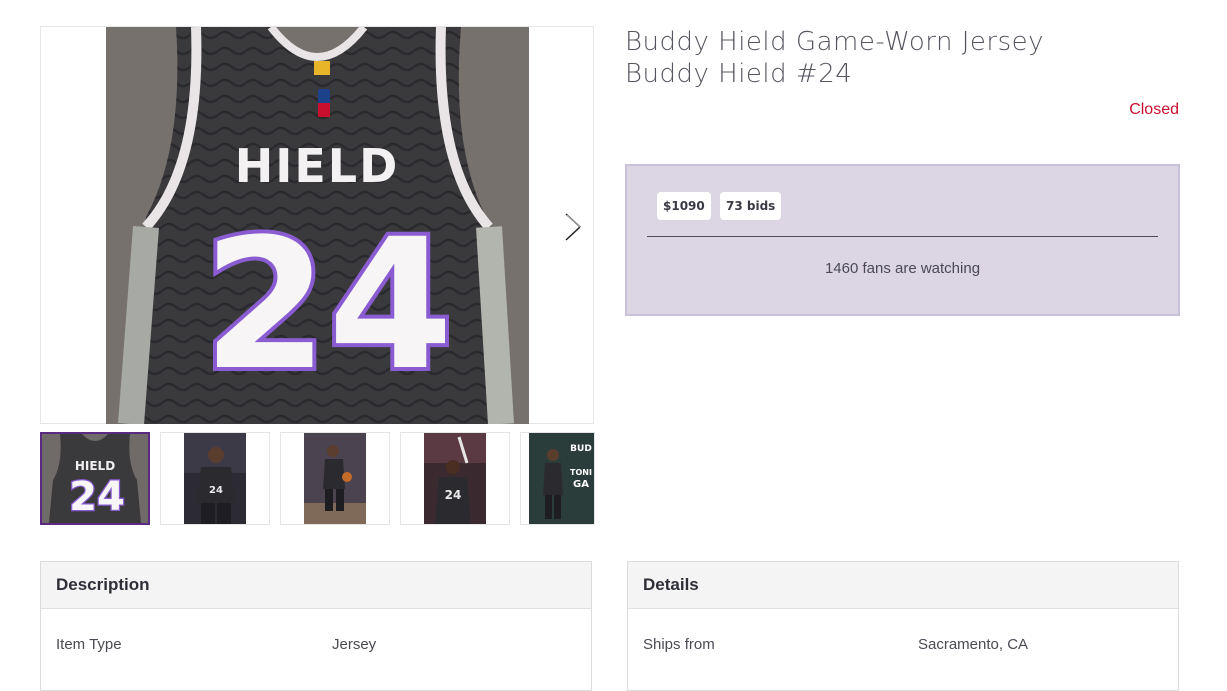 The height and width of the screenshot is (691, 1227). I want to click on thumb-1-number: 24, so click(97, 497).